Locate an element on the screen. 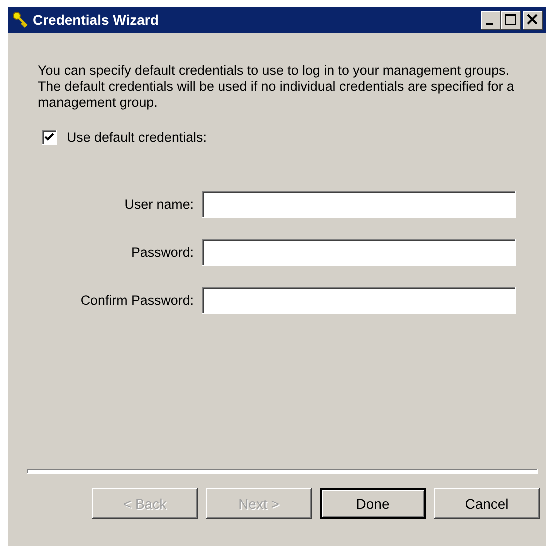 The height and width of the screenshot is (546, 546). checkbox is located at coordinates (49, 137).